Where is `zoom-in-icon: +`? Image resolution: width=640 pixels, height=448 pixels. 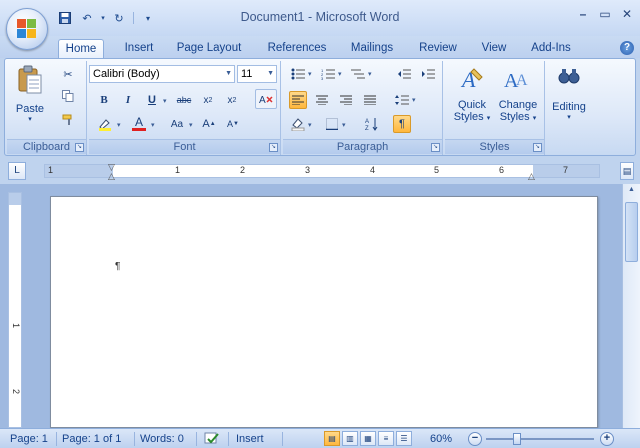 zoom-in-icon: + is located at coordinates (607, 439).